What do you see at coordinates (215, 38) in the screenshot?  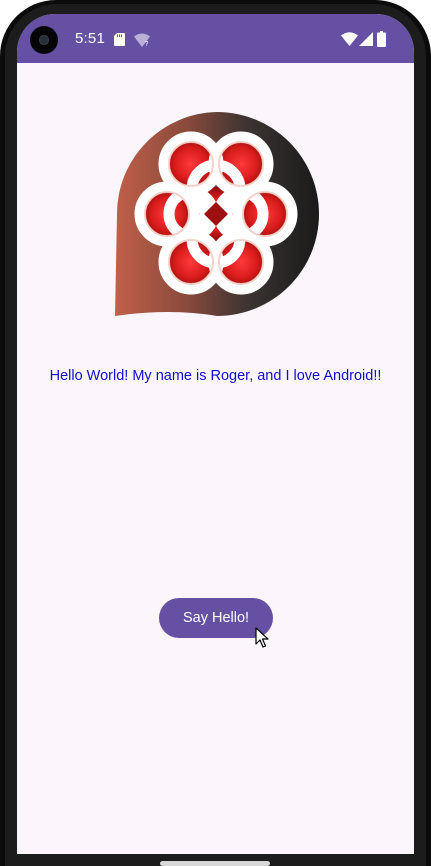 I see `status-bar: 5:51 ?` at bounding box center [215, 38].